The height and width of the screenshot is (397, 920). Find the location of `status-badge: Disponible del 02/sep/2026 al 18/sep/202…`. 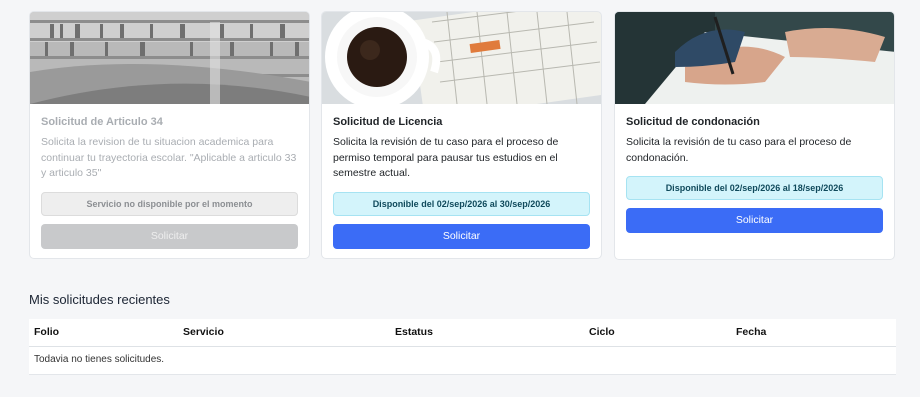

status-badge: Disponible del 02/sep/2026 al 18/sep/202… is located at coordinates (754, 188).